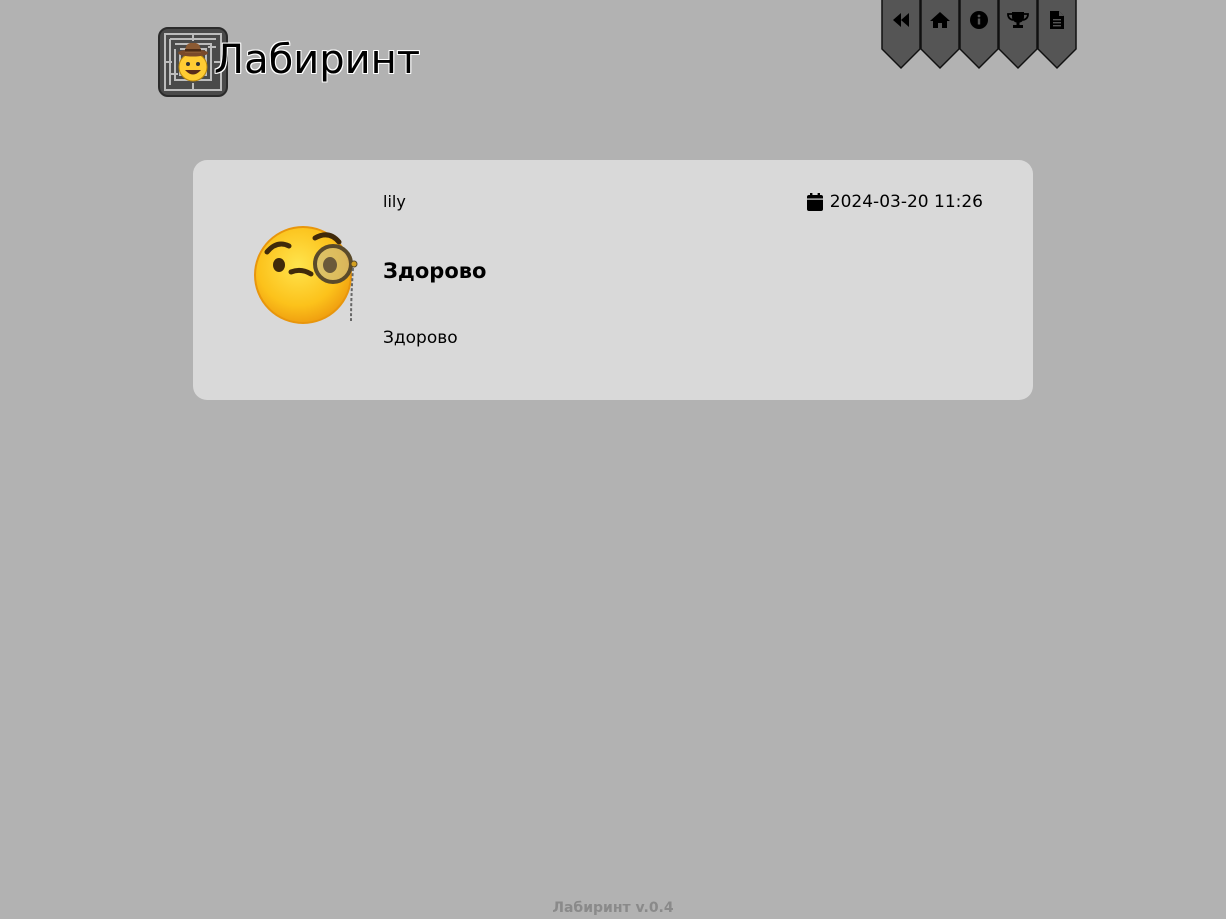 The image size is (1226, 919). What do you see at coordinates (940, 35) in the screenshot?
I see `nav-home-button` at bounding box center [940, 35].